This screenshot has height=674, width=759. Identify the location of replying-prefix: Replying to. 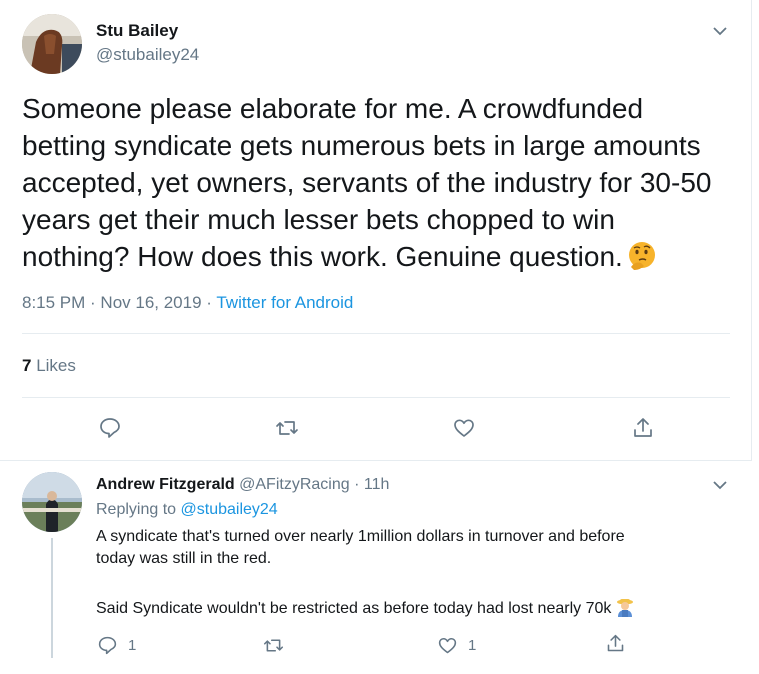
(138, 509).